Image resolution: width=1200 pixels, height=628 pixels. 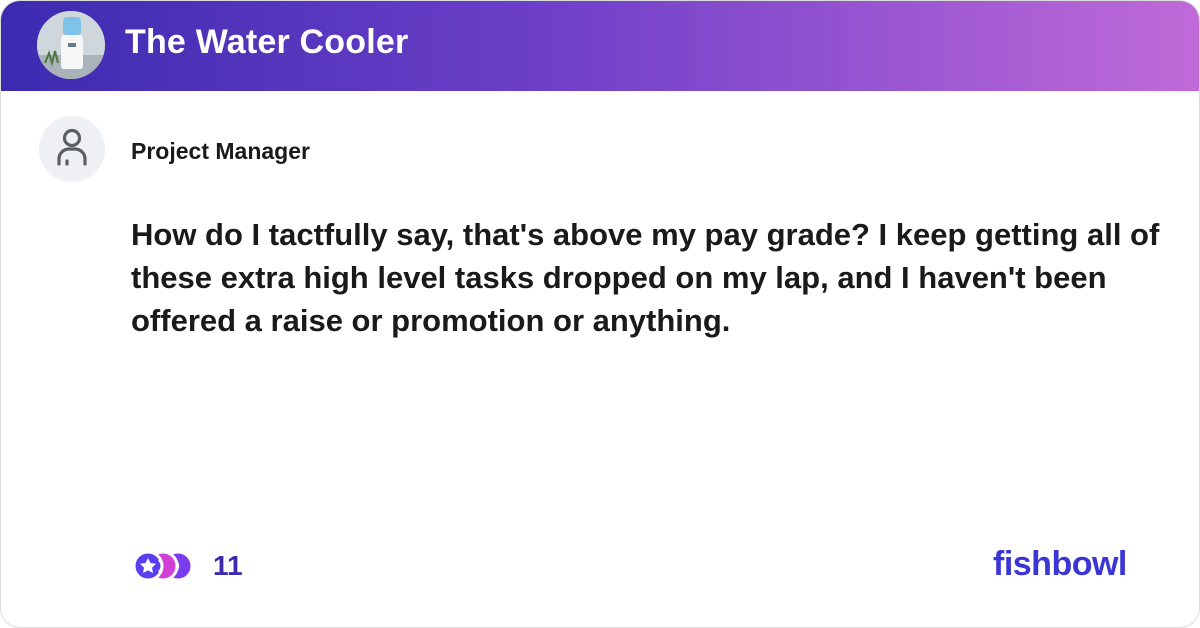 What do you see at coordinates (166, 566) in the screenshot?
I see `reaction-emojis-icon` at bounding box center [166, 566].